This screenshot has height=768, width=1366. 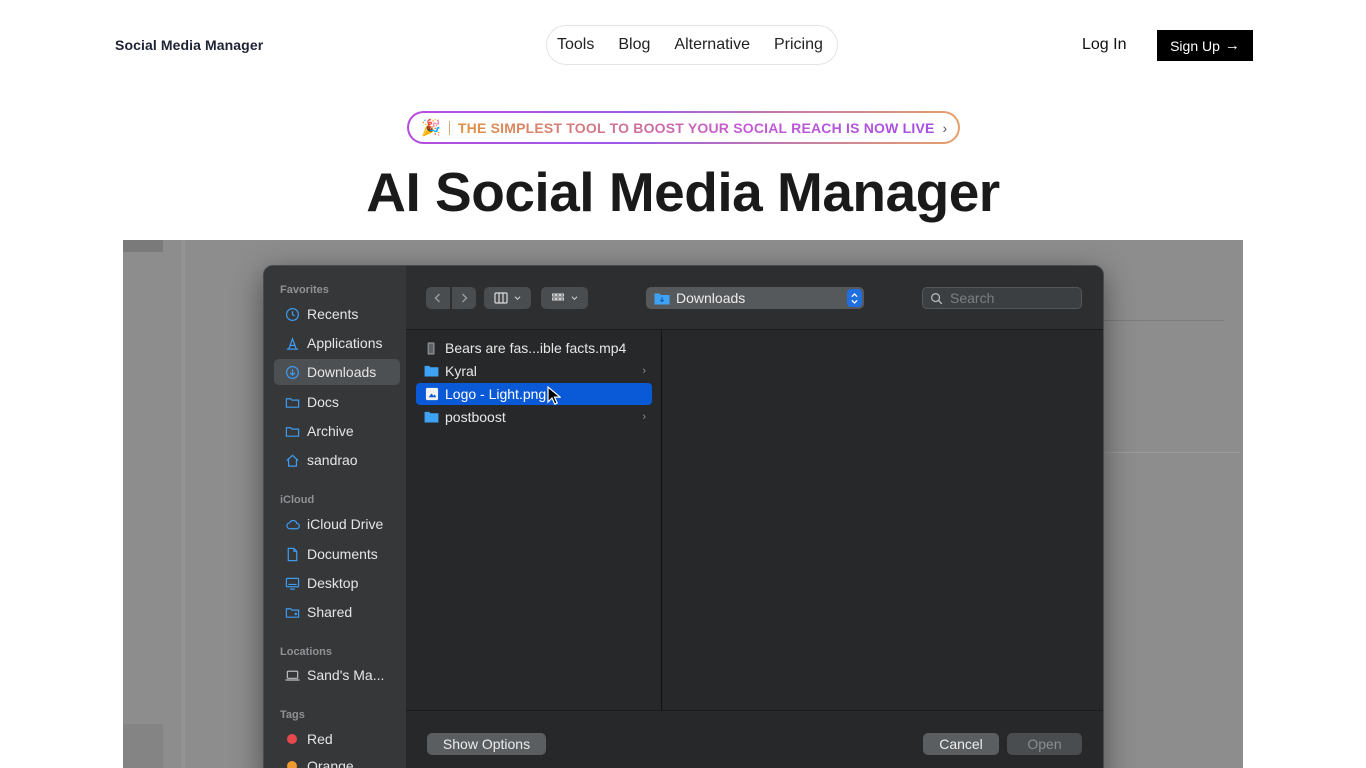 What do you see at coordinates (854, 298) in the screenshot?
I see `stepper-icon` at bounding box center [854, 298].